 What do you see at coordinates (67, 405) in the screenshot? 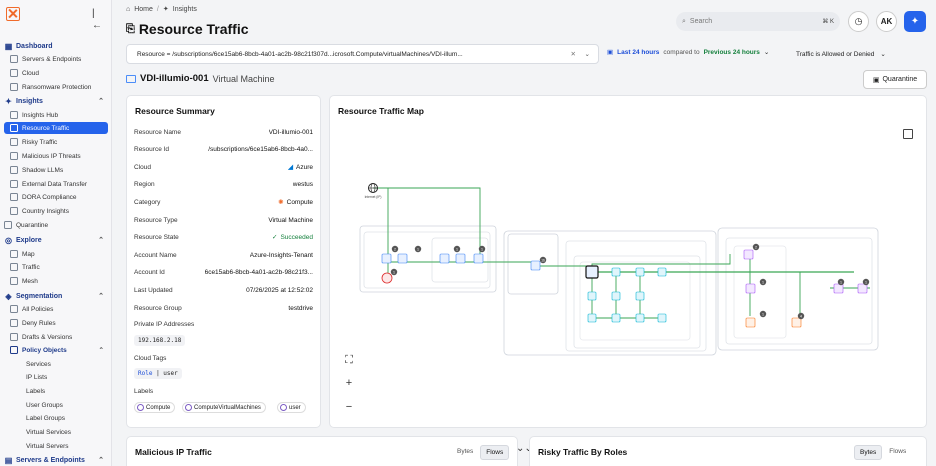
I see `sidebar-item-user-groups: User Groups` at bounding box center [67, 405].